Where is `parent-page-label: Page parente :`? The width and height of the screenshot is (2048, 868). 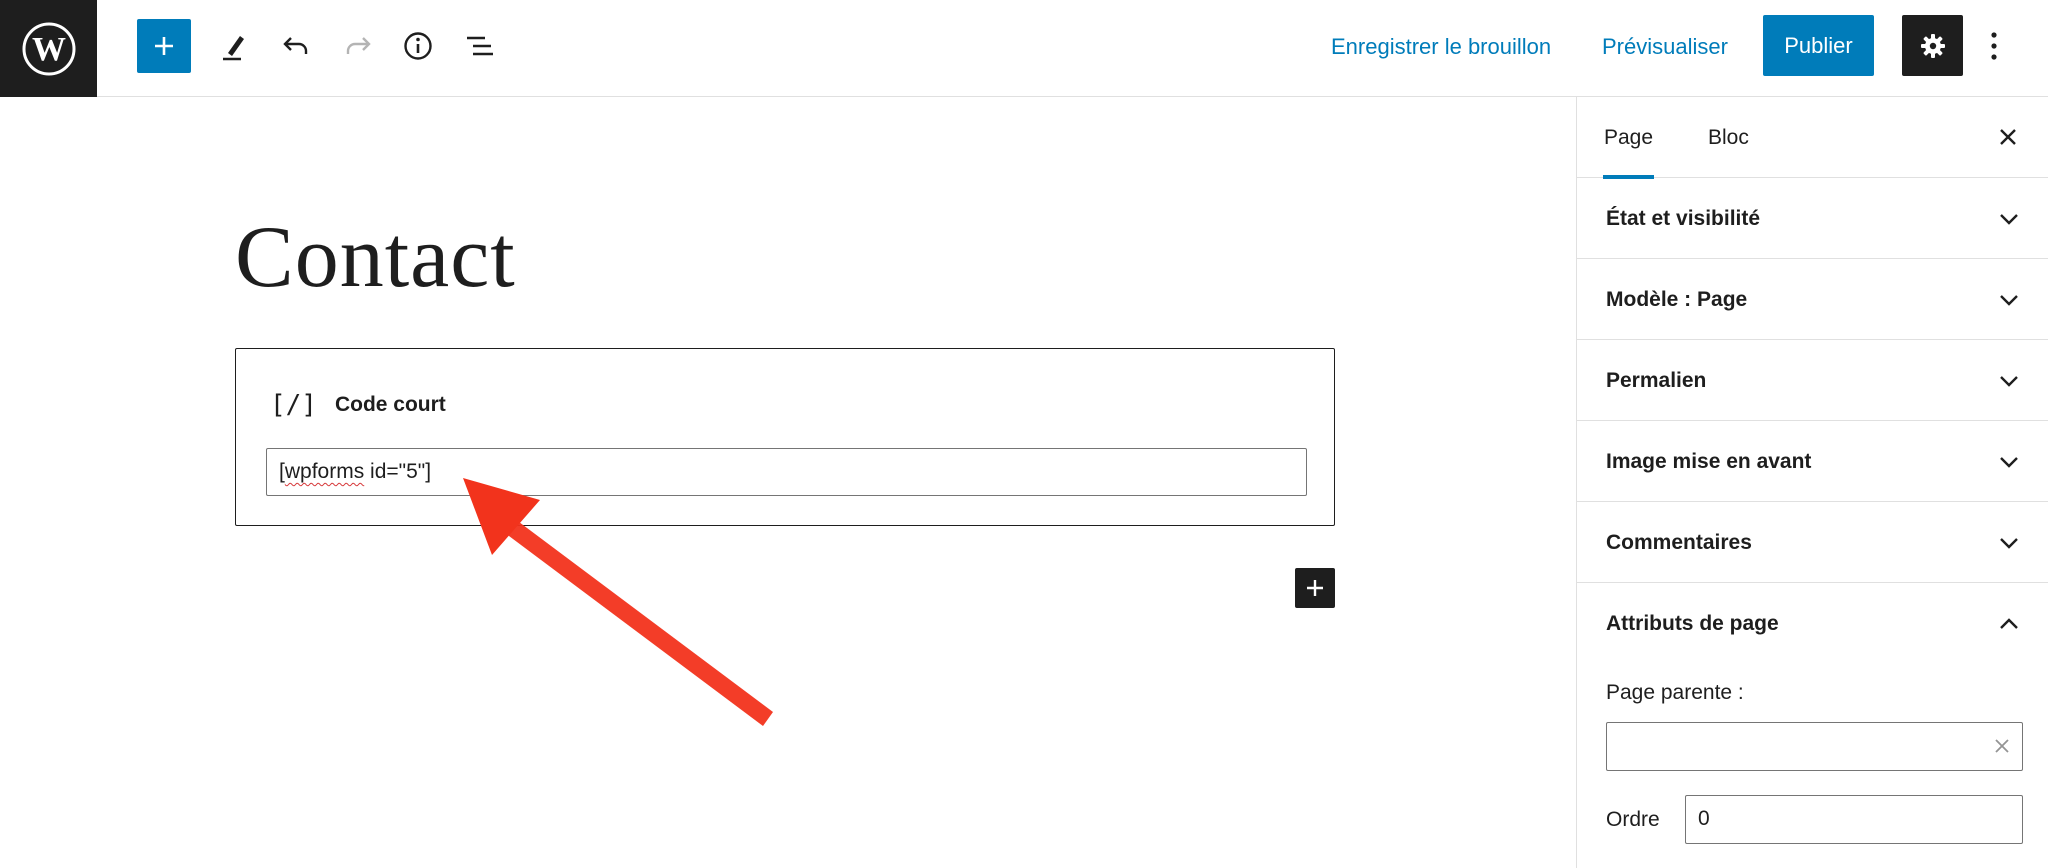 parent-page-label: Page parente : is located at coordinates (1675, 692).